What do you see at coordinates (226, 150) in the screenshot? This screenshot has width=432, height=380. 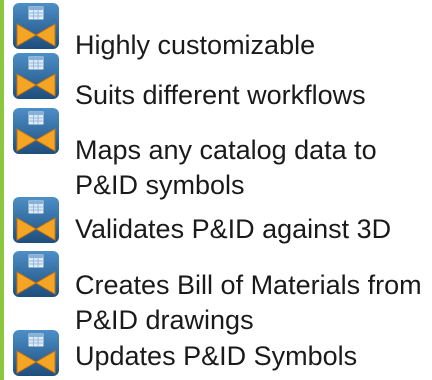 I see `feature-line: Maps any catalog data to` at bounding box center [226, 150].